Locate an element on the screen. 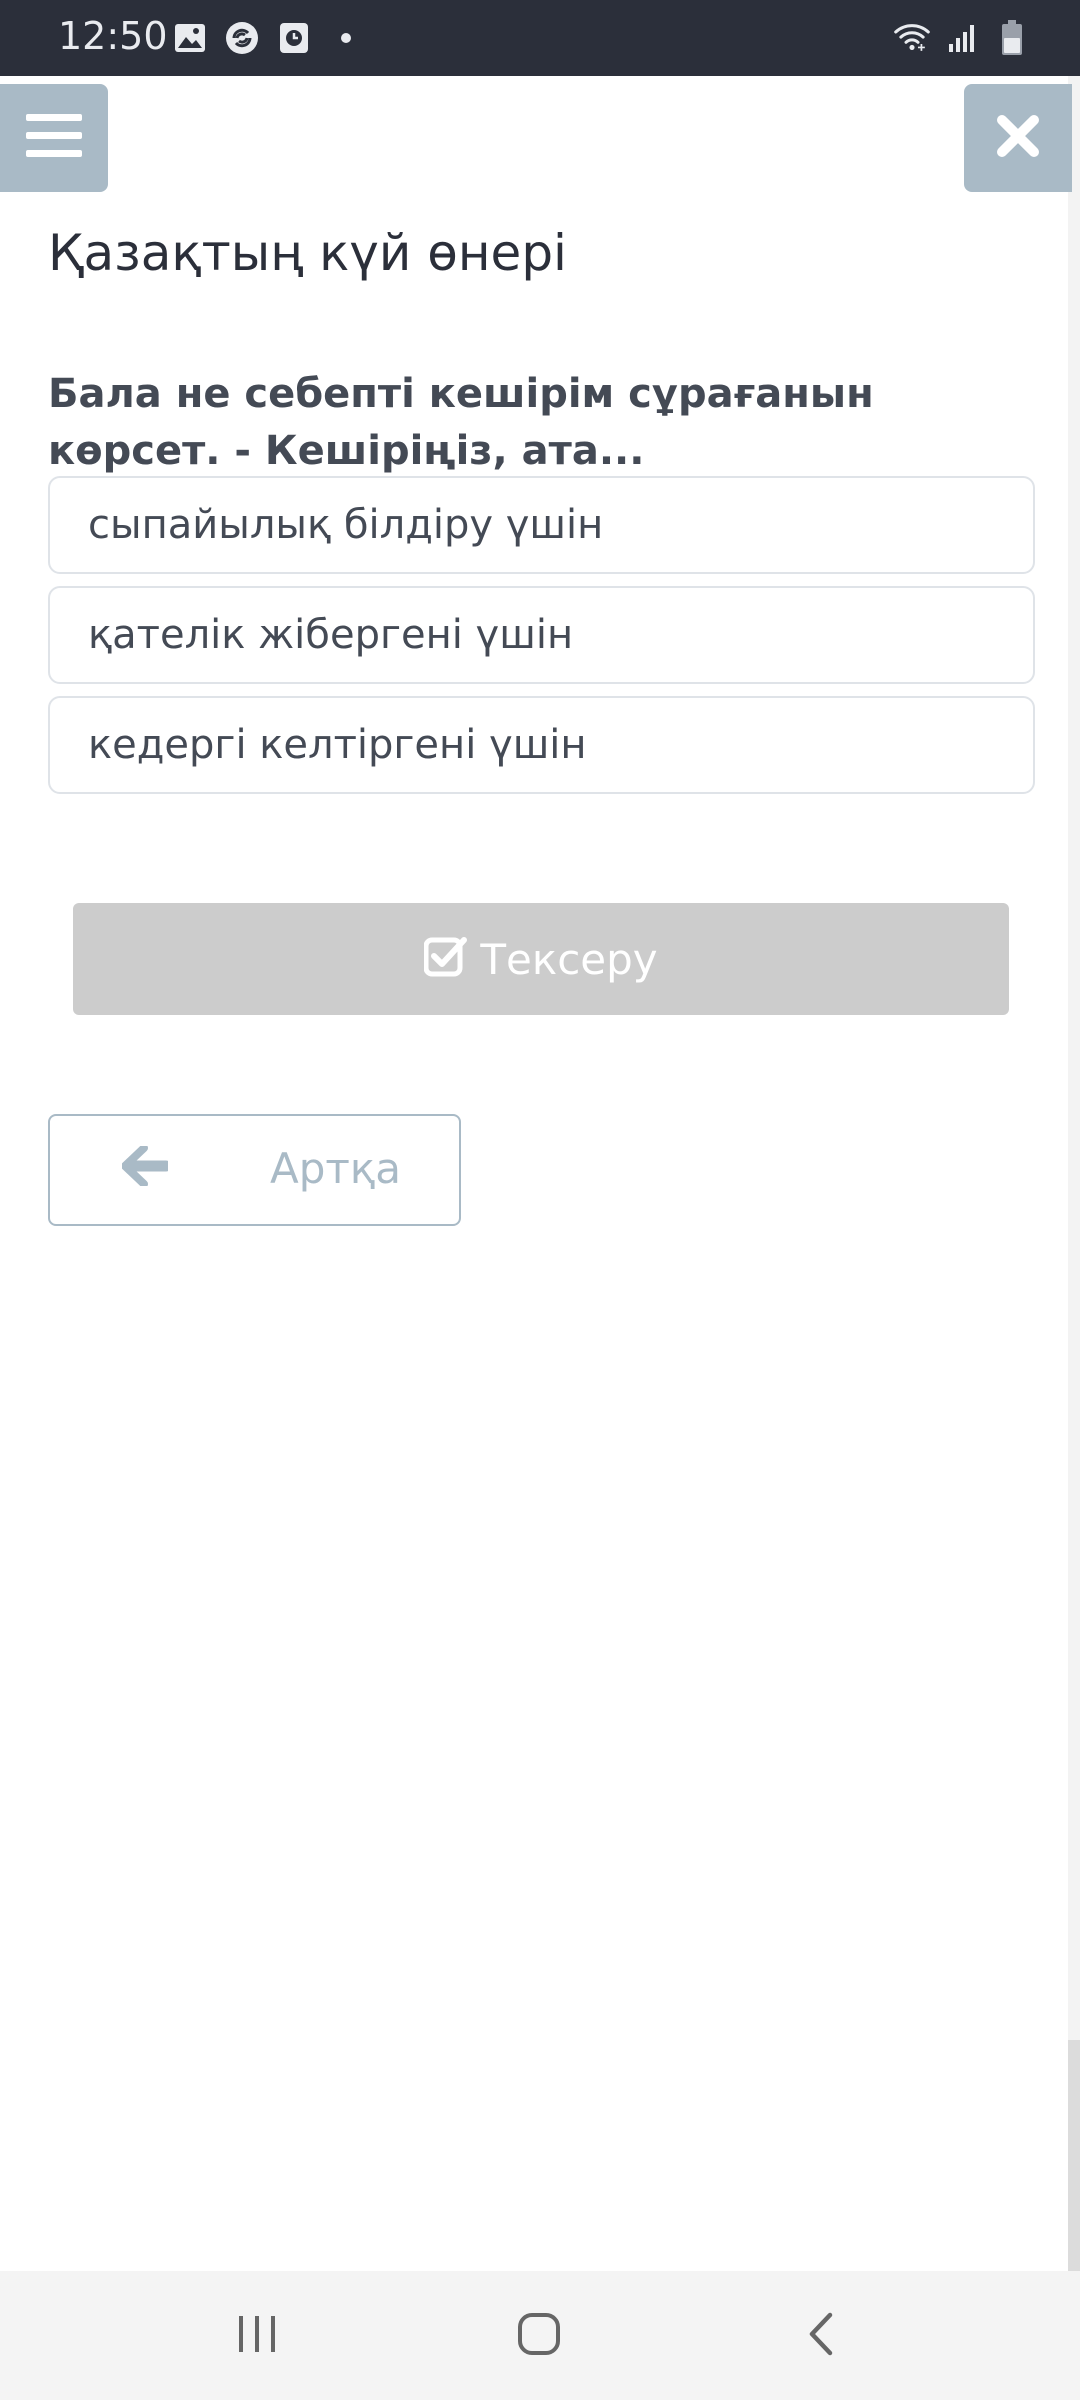  hamburger-icon is located at coordinates (54, 138).